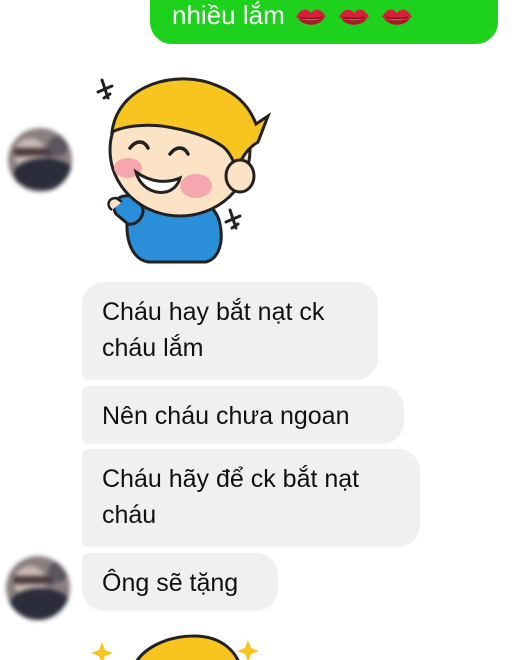  What do you see at coordinates (226, 416) in the screenshot?
I see `incoming-message-text: Nên cháu chưa ngoan` at bounding box center [226, 416].